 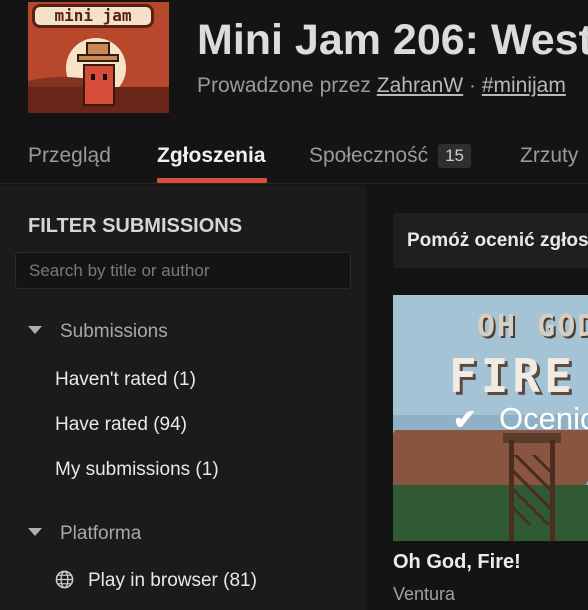 What do you see at coordinates (543, 418) in the screenshot?
I see `rated-label: Ocenio` at bounding box center [543, 418].